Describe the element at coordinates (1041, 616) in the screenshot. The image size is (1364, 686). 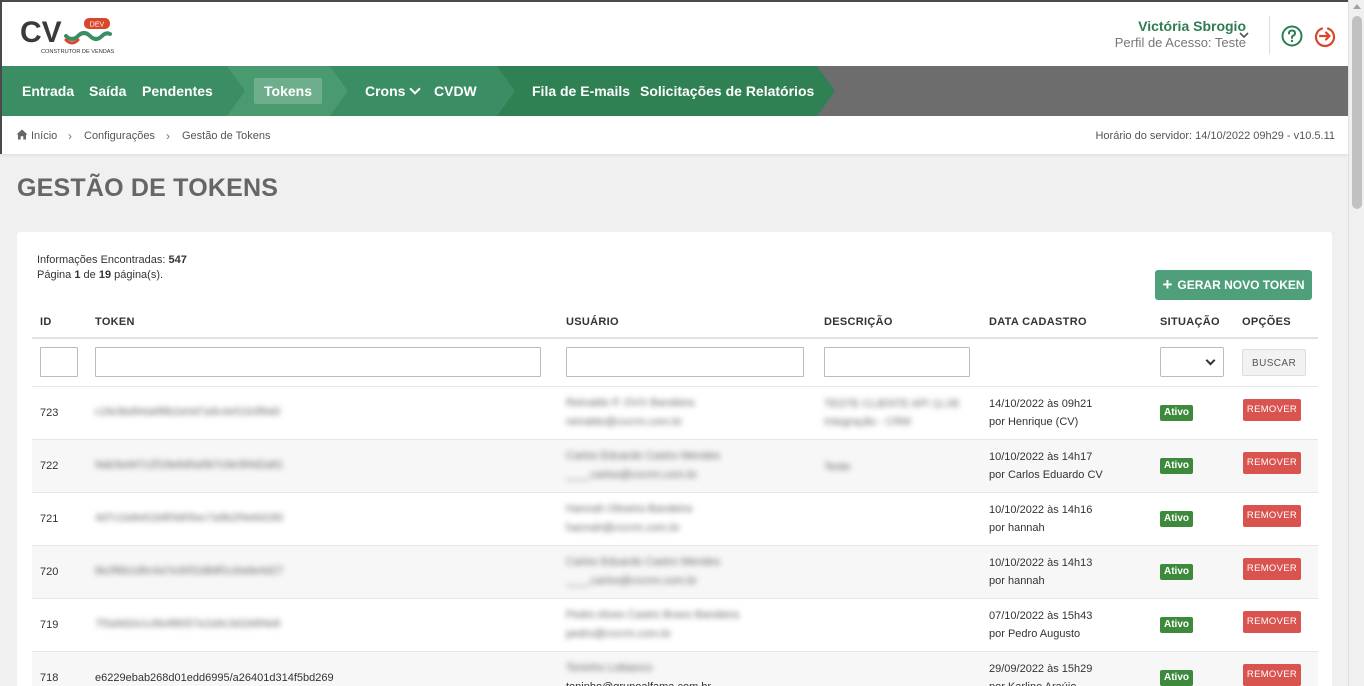
I see `row-date: 07/10/2022 às 15h43` at that location.